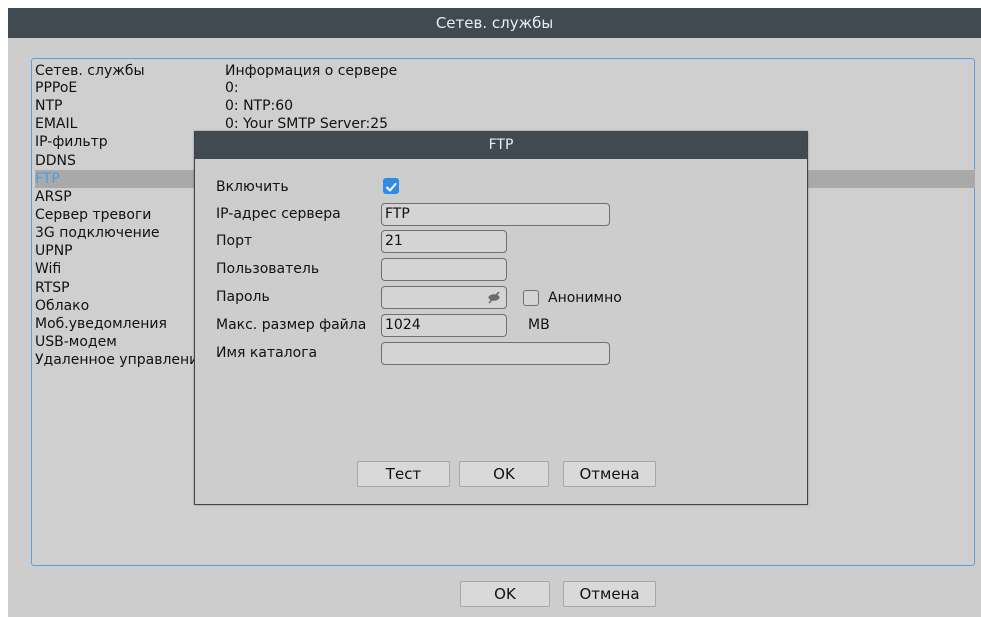 The height and width of the screenshot is (617, 981). What do you see at coordinates (119, 360) in the screenshot?
I see `service-name: Удаленное управление` at bounding box center [119, 360].